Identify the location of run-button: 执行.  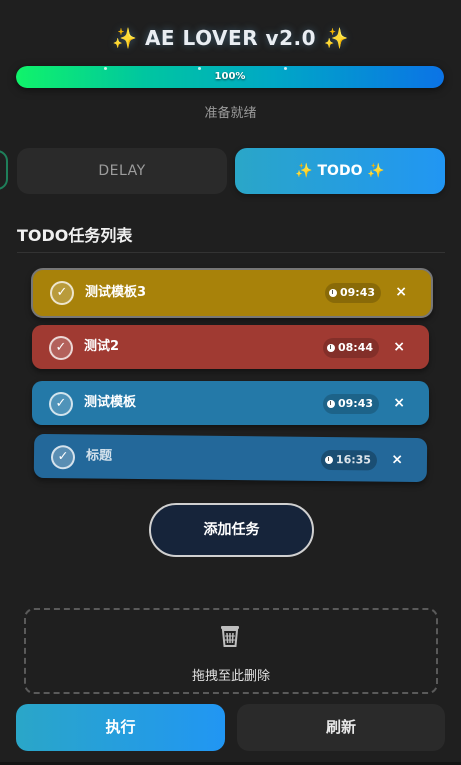
(120, 727).